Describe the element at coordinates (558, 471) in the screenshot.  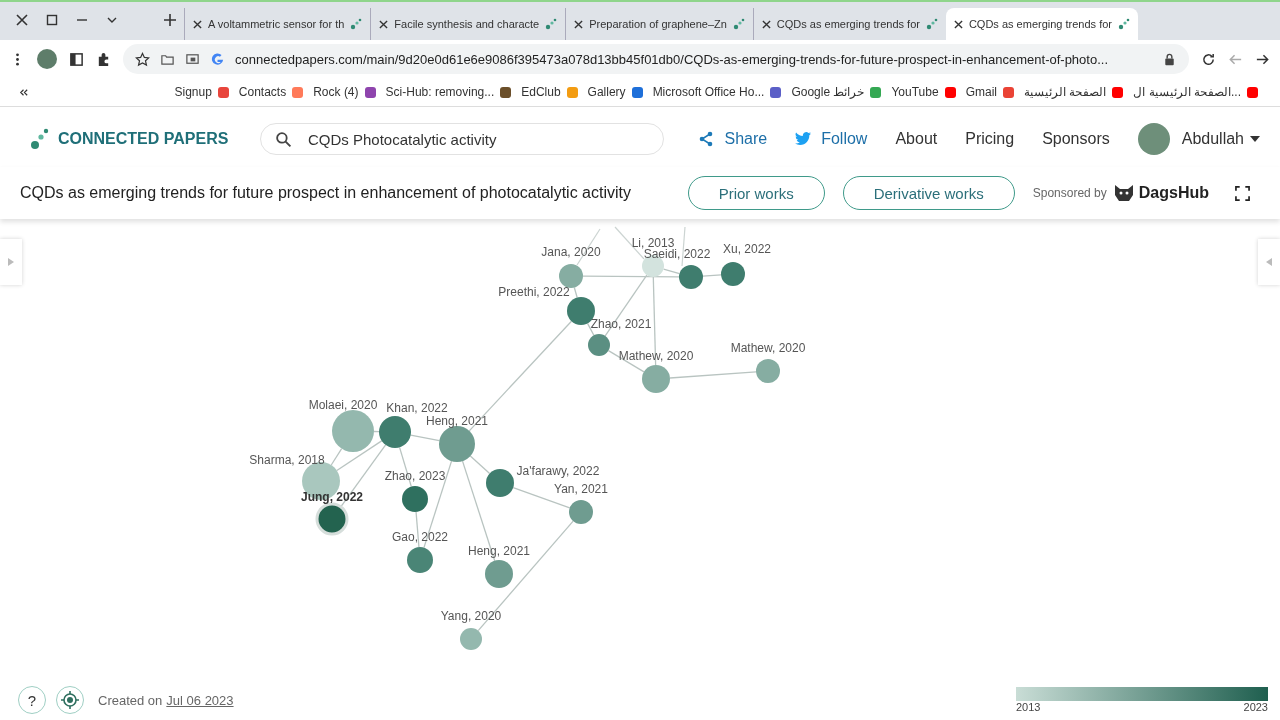
I see `node-label: Ja'farawy, 2022` at that location.